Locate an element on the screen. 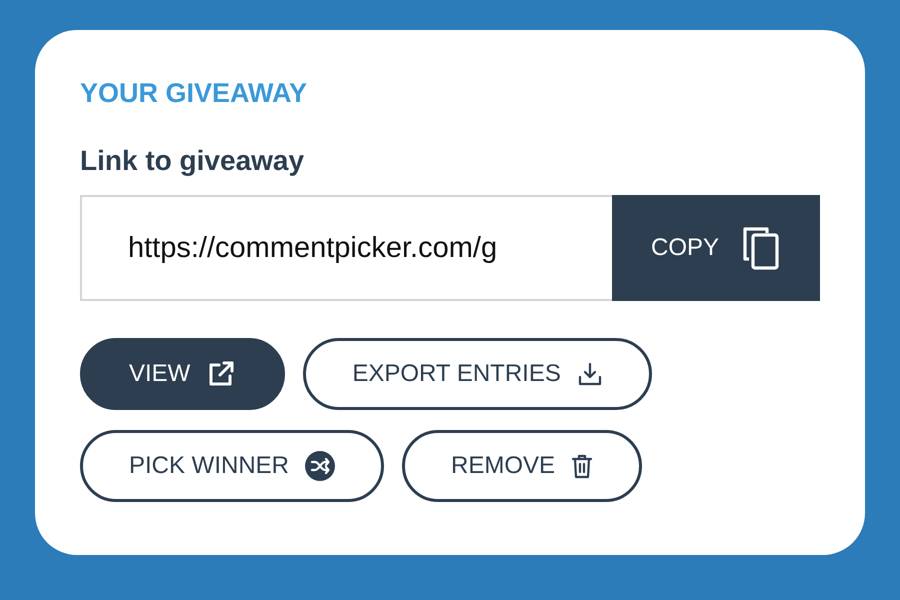 The width and height of the screenshot is (900, 600). section-heading: YOUR GIVEAWAY is located at coordinates (194, 93).